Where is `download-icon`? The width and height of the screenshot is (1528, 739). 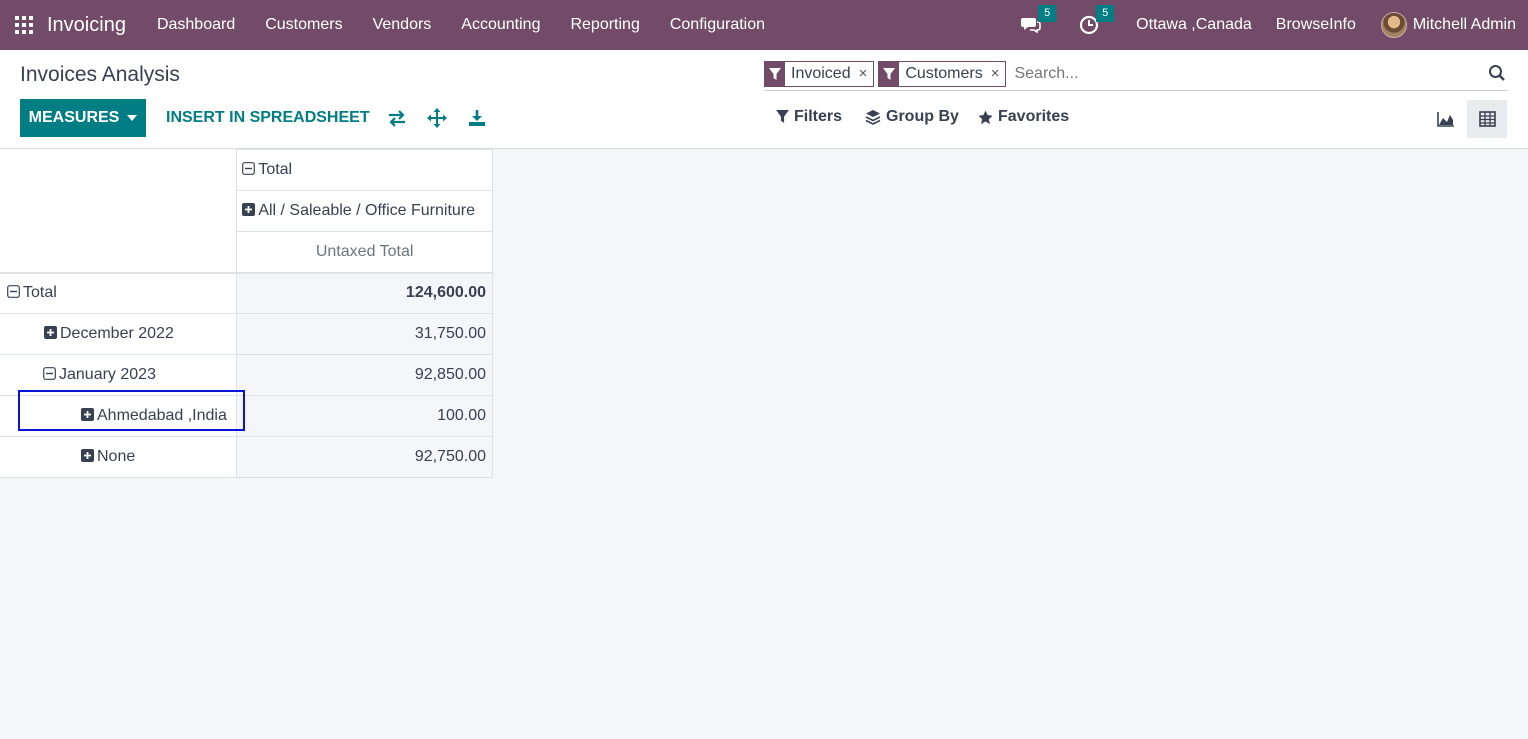 download-icon is located at coordinates (477, 118).